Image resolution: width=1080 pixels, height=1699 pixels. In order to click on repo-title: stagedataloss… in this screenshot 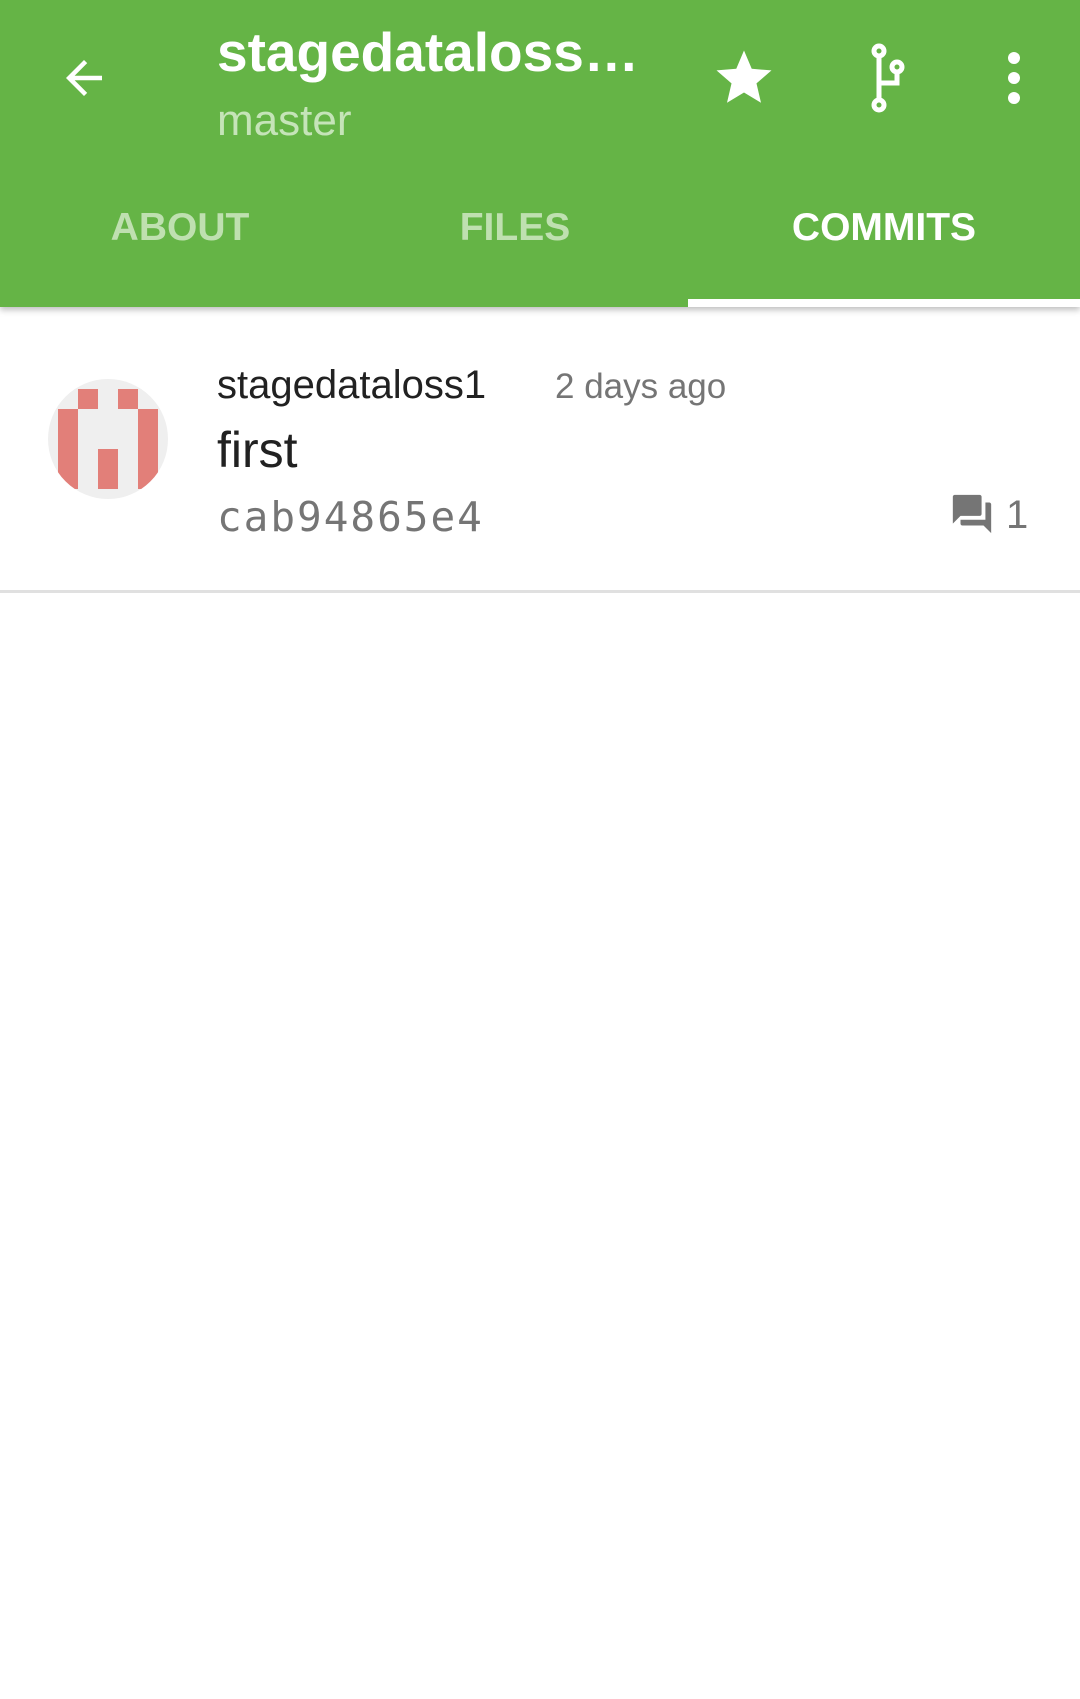, I will do `click(428, 52)`.